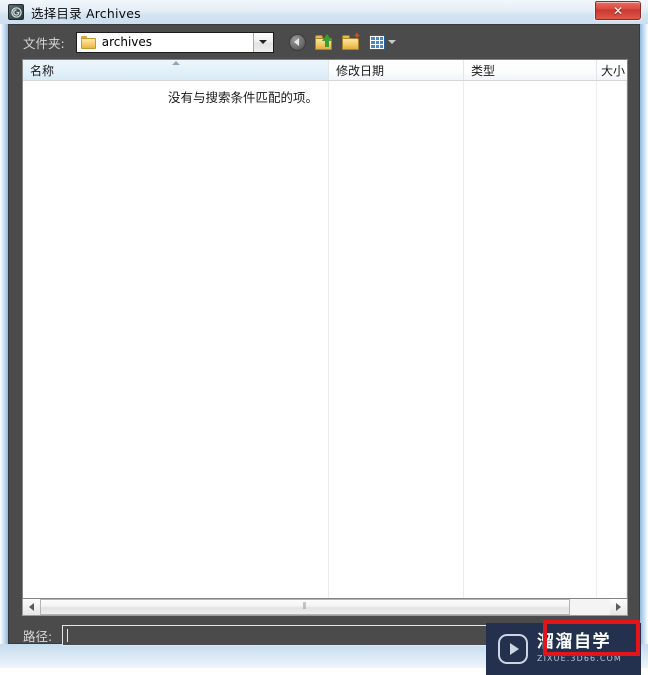 The width and height of the screenshot is (648, 675). I want to click on column-header-size-label: 大小, so click(613, 70).